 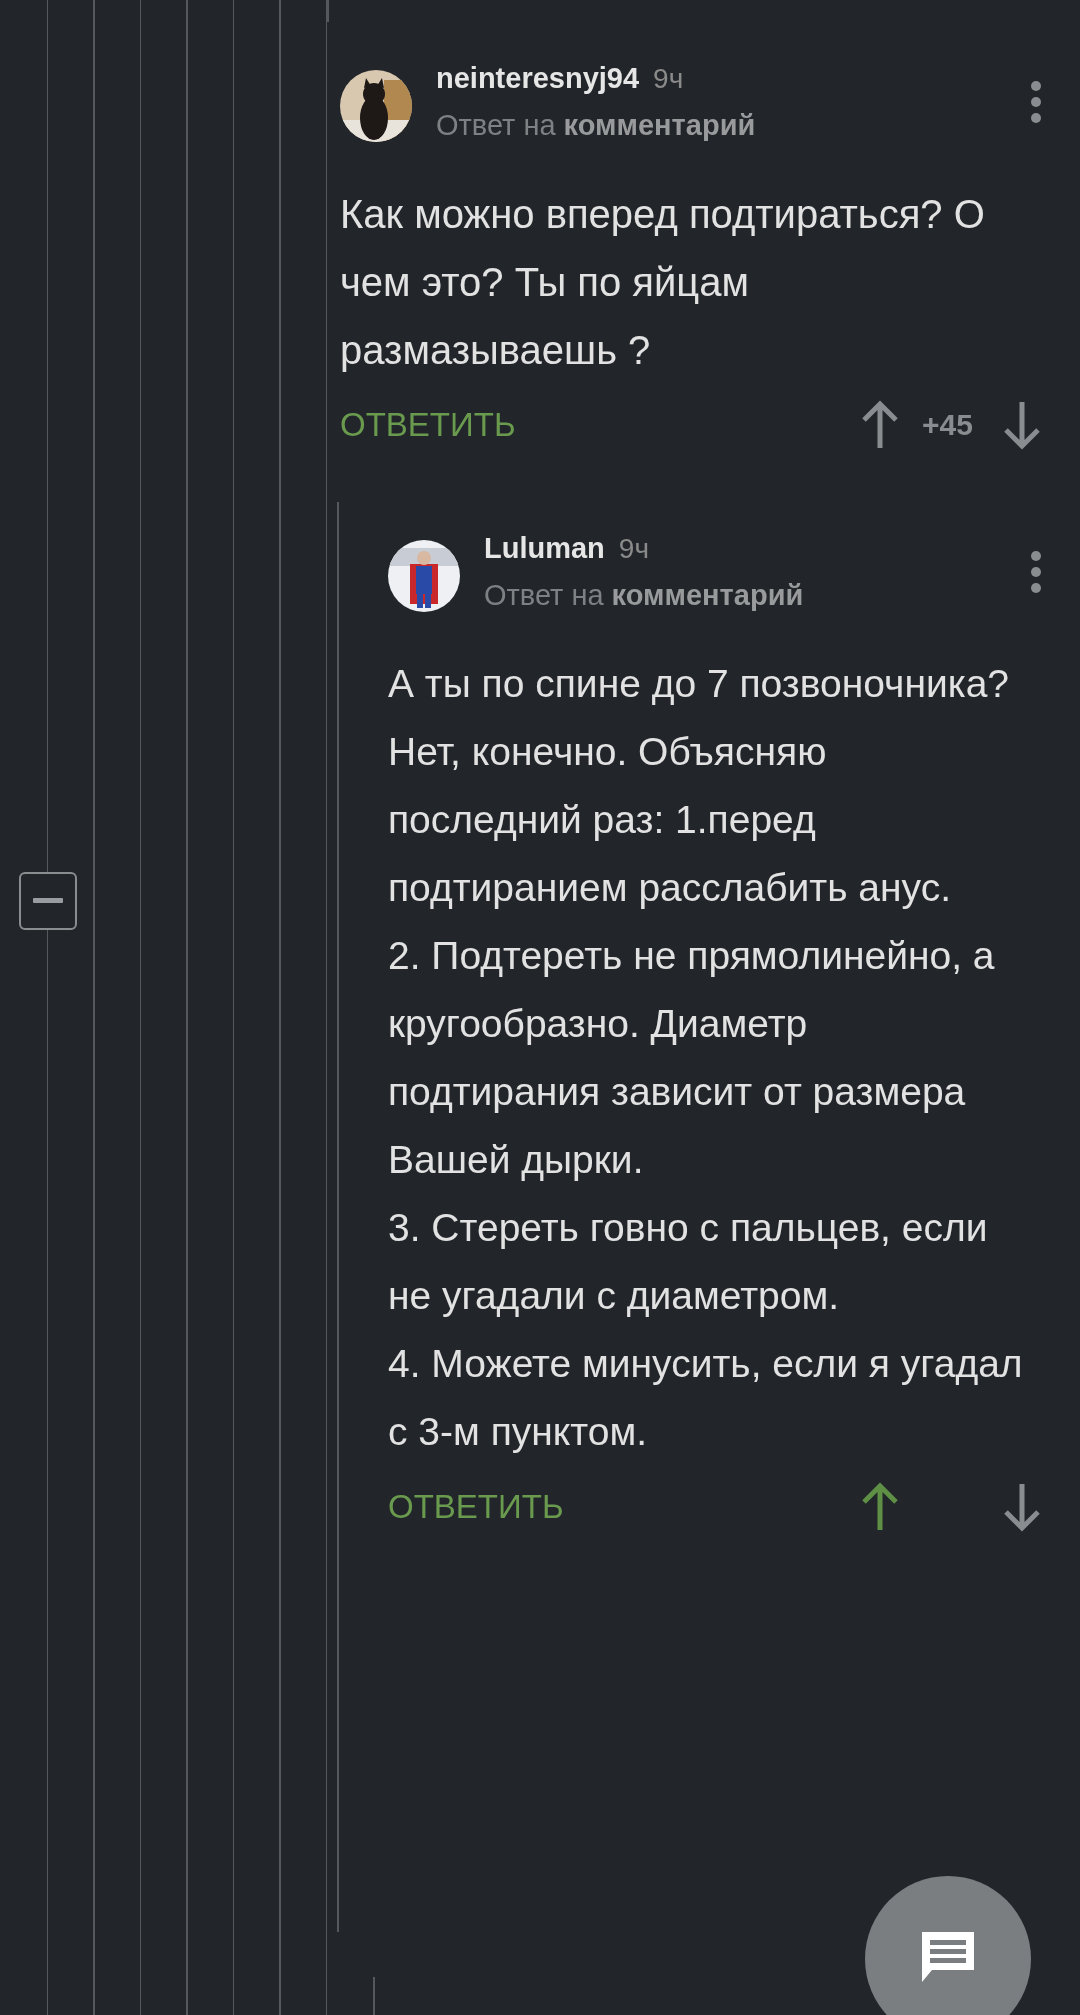 I want to click on username: neinteresnyj94, so click(x=538, y=78).